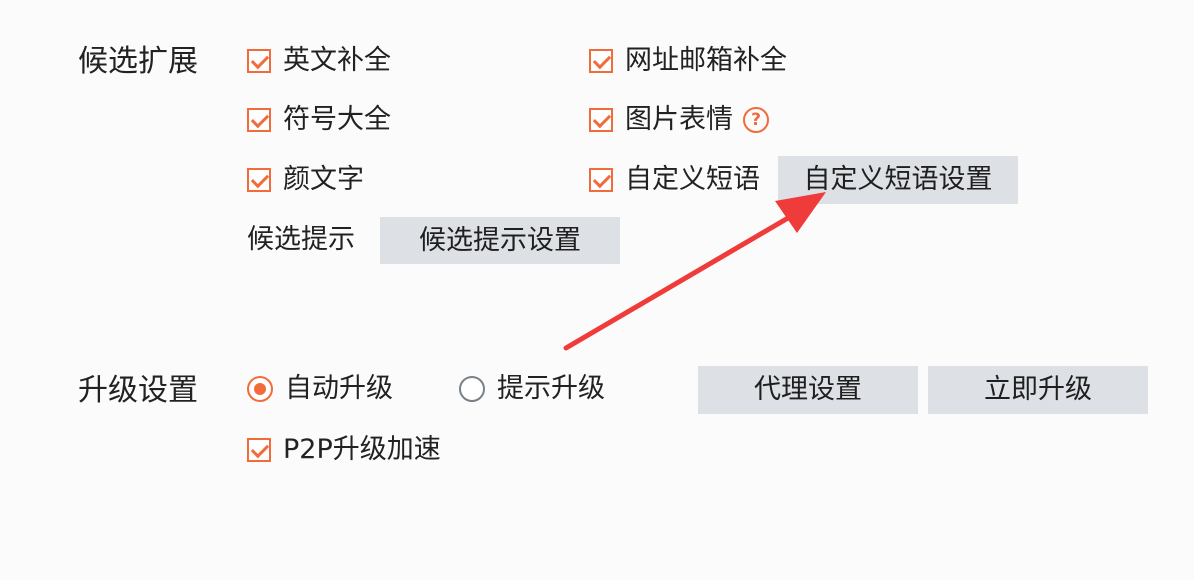  I want to click on checkbox-english-completion: 英文补全, so click(319, 61).